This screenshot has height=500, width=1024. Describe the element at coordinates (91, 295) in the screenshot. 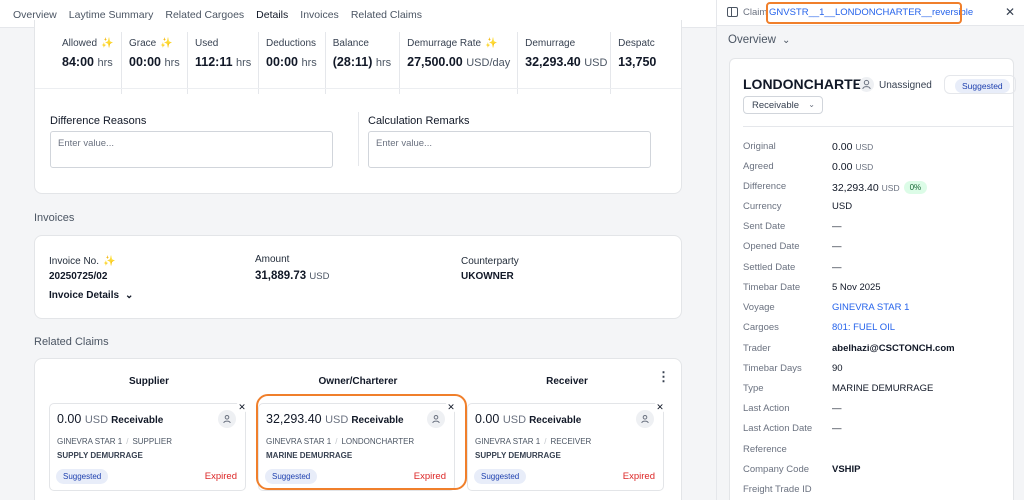

I see `invoice-details-toggle: Invoice Details ⌄` at that location.